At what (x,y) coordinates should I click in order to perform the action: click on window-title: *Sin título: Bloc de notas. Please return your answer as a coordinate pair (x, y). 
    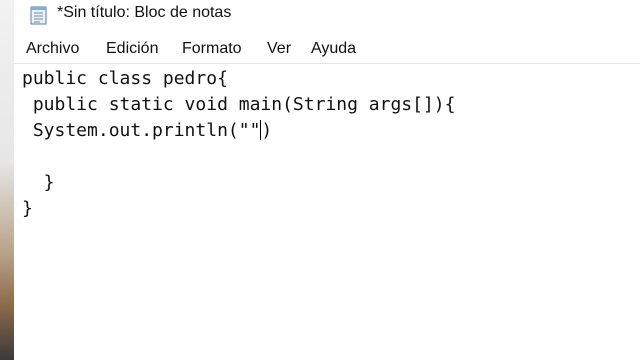
    Looking at the image, I should click on (144, 12).